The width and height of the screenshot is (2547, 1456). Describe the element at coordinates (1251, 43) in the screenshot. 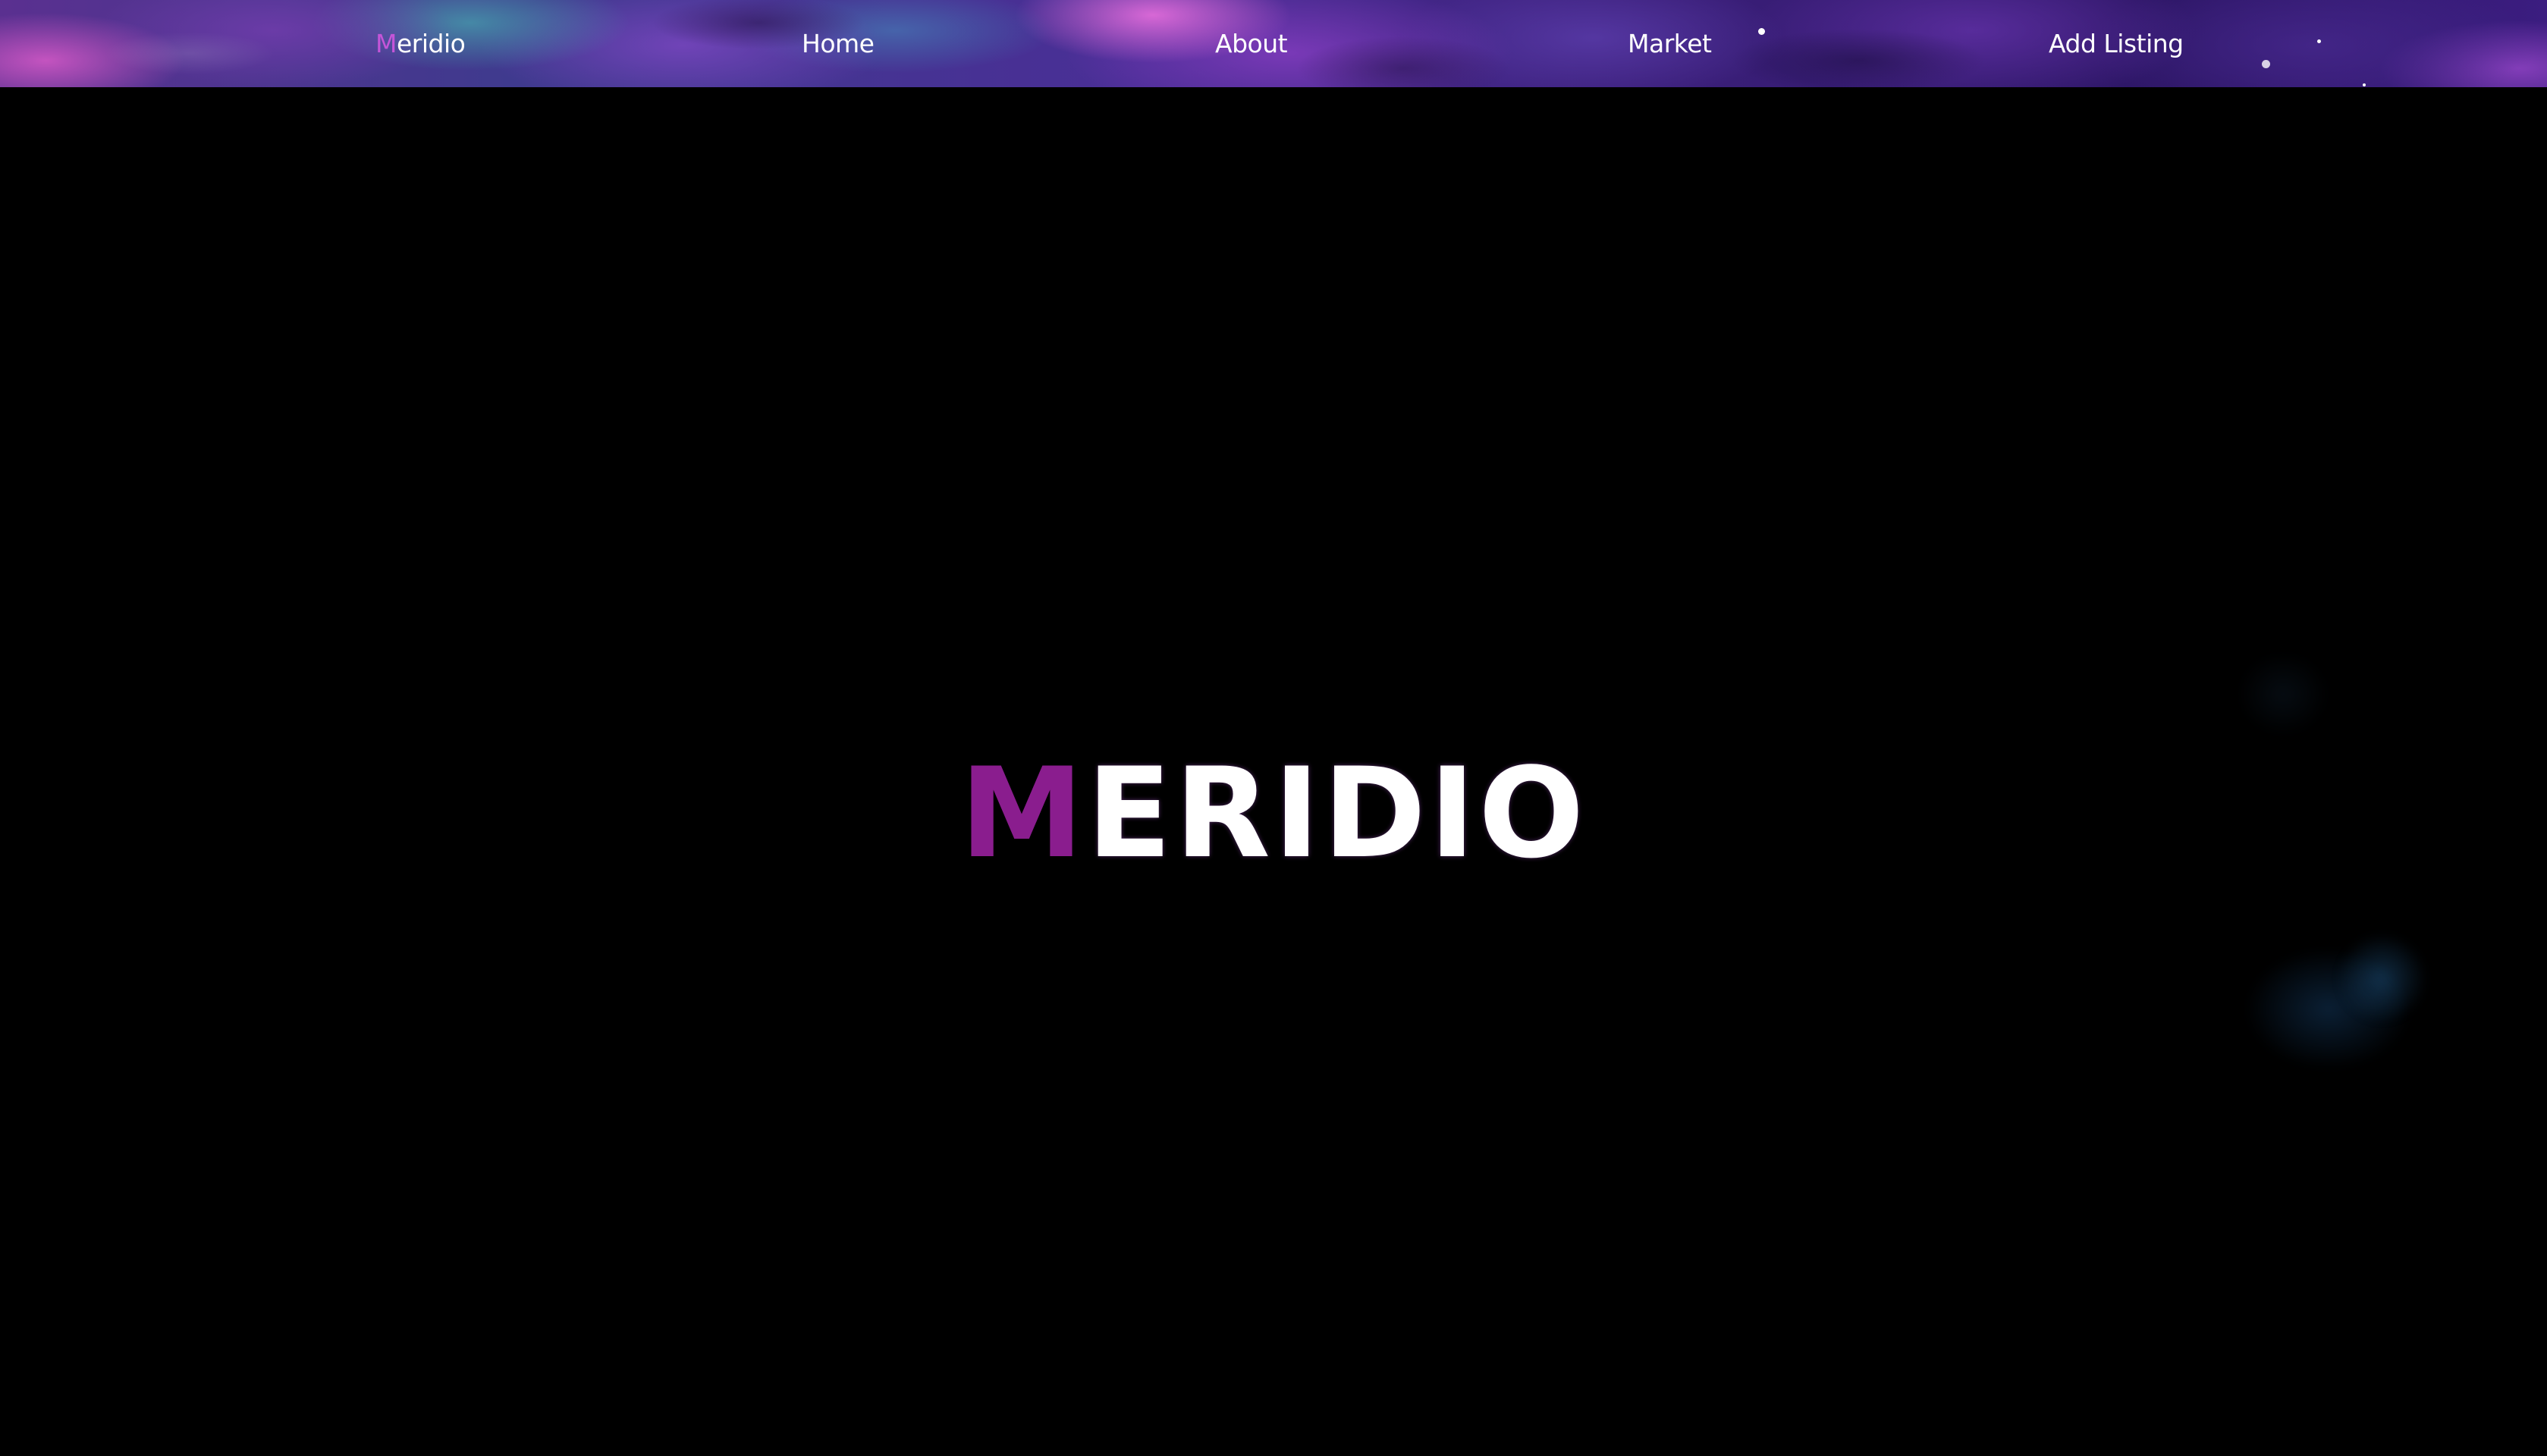

I see `nav-about-link: About` at that location.